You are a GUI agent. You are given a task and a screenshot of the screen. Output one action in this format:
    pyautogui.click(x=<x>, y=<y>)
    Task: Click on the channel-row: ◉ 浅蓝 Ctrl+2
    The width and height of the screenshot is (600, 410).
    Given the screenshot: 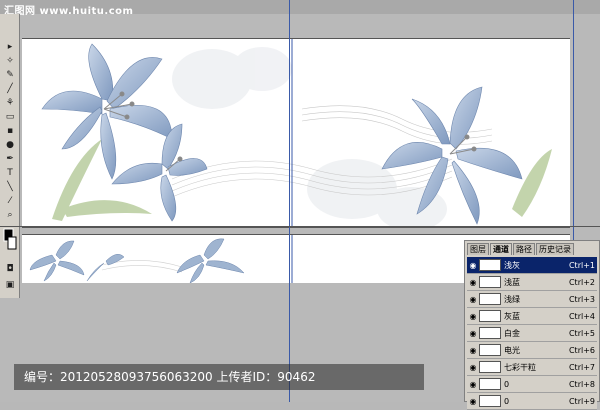 What is the action you would take?
    pyautogui.click(x=532, y=282)
    